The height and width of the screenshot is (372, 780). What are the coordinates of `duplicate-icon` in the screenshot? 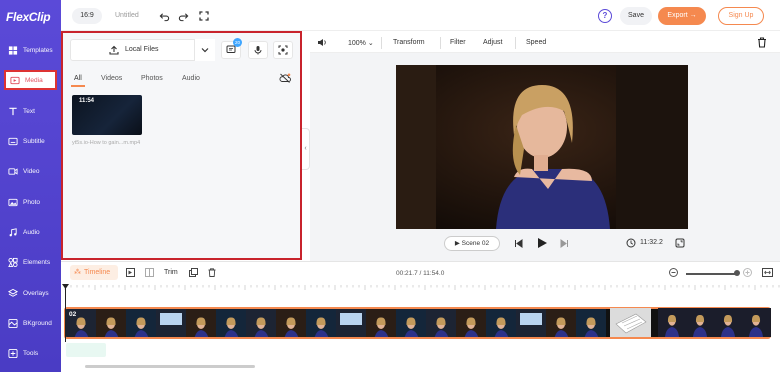 It's located at (193, 273).